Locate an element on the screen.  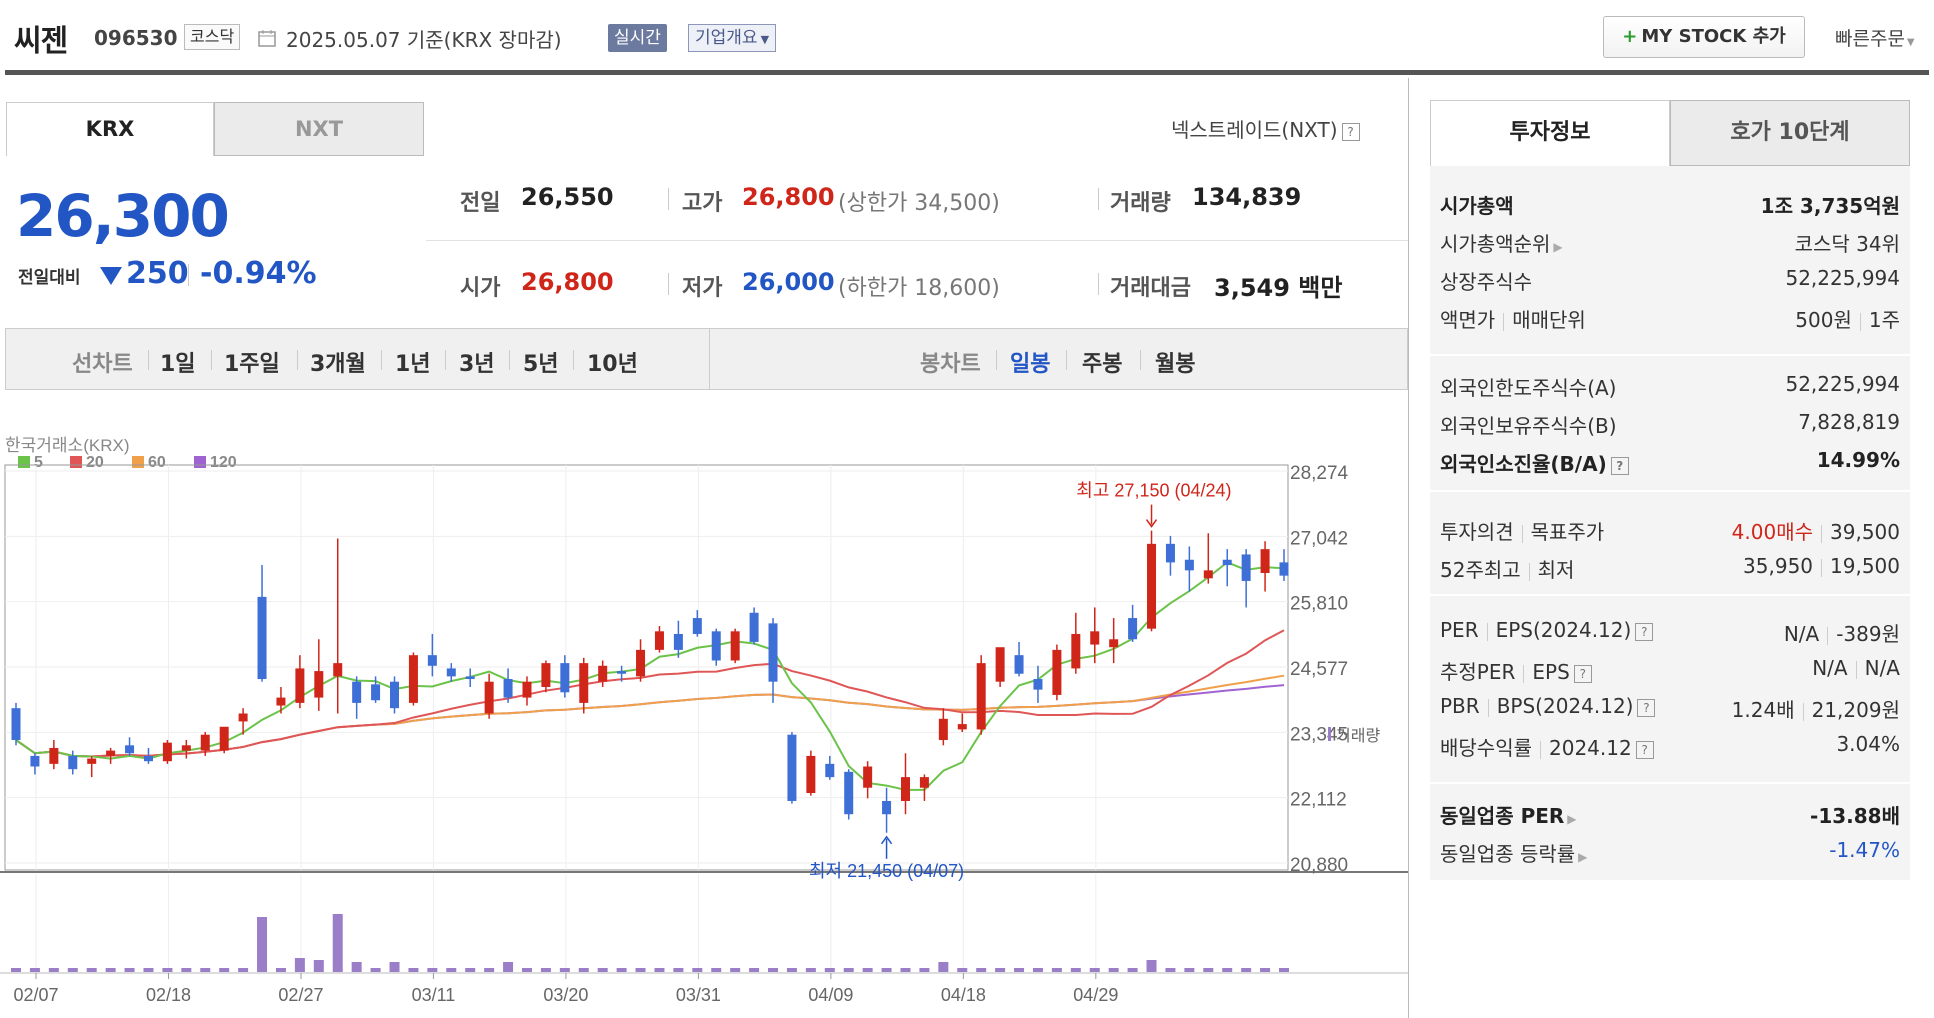
pbr-text: PBR is located at coordinates (1460, 706).